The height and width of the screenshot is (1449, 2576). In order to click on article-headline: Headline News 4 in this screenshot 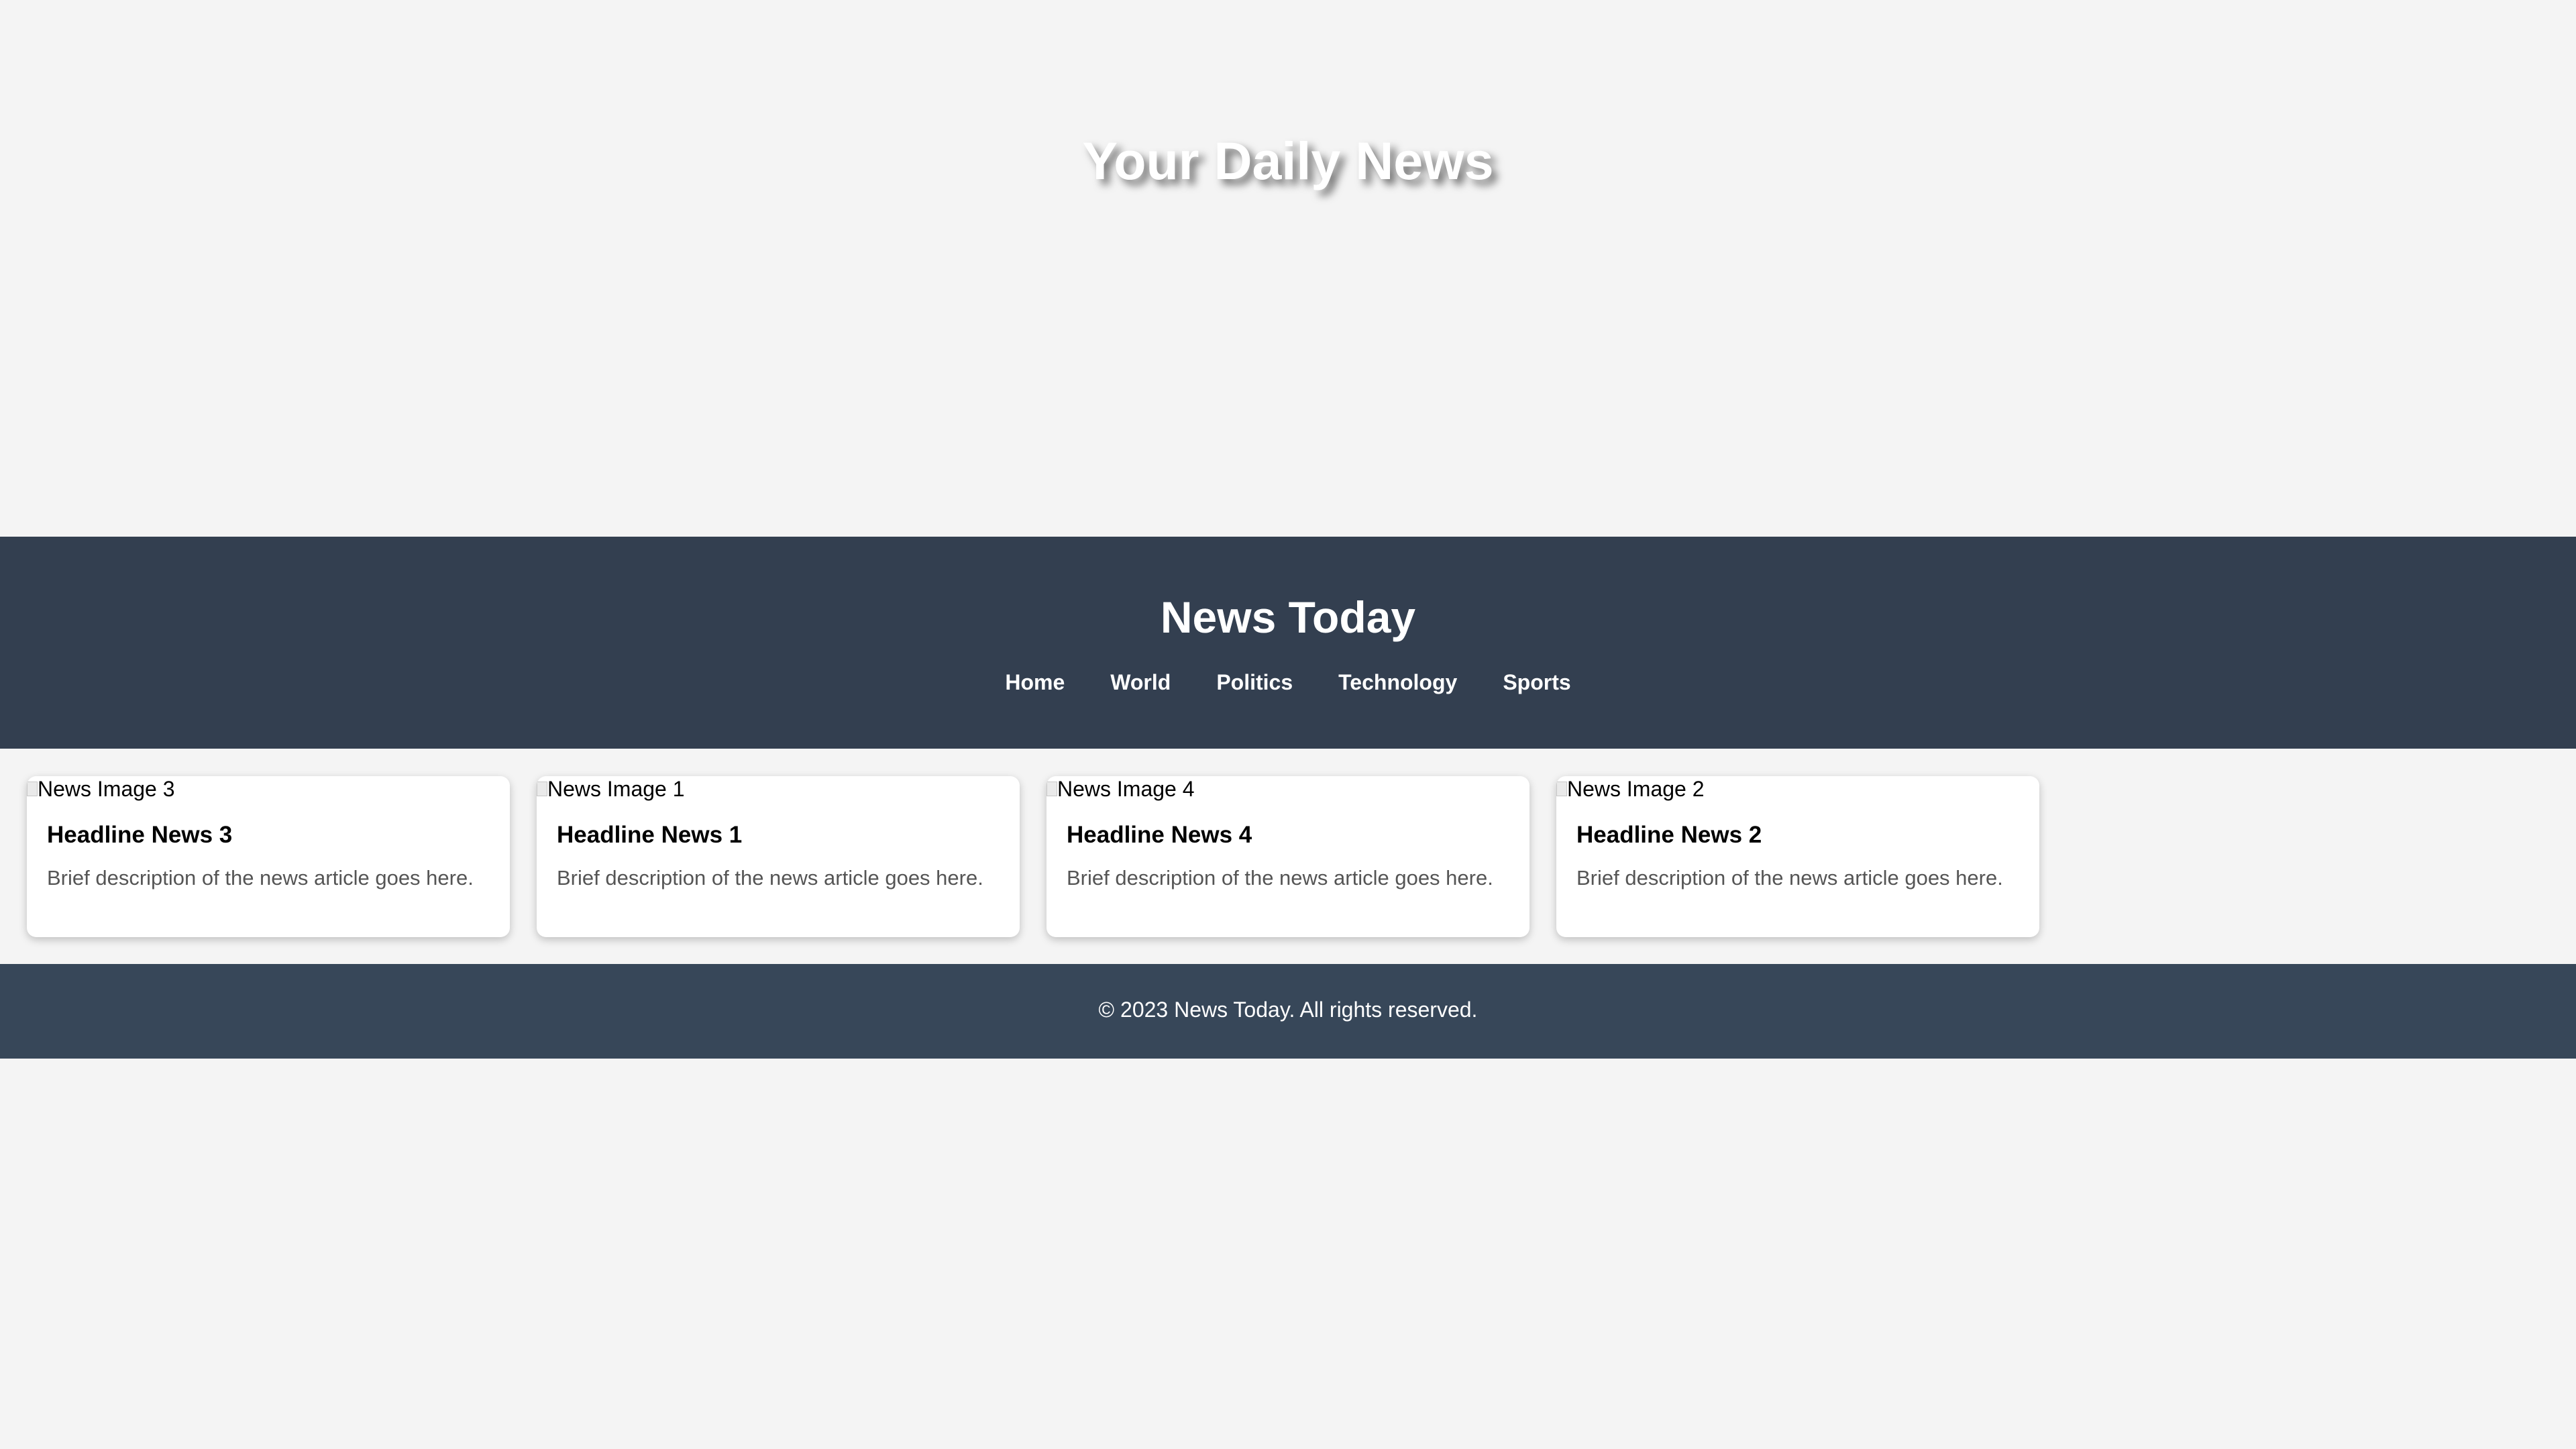, I will do `click(1298, 835)`.